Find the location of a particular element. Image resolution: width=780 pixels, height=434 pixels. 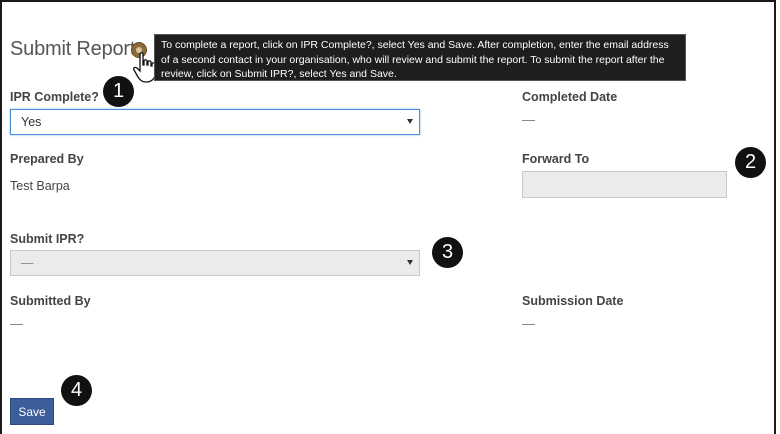

submitted-by-value: — is located at coordinates (16, 323).